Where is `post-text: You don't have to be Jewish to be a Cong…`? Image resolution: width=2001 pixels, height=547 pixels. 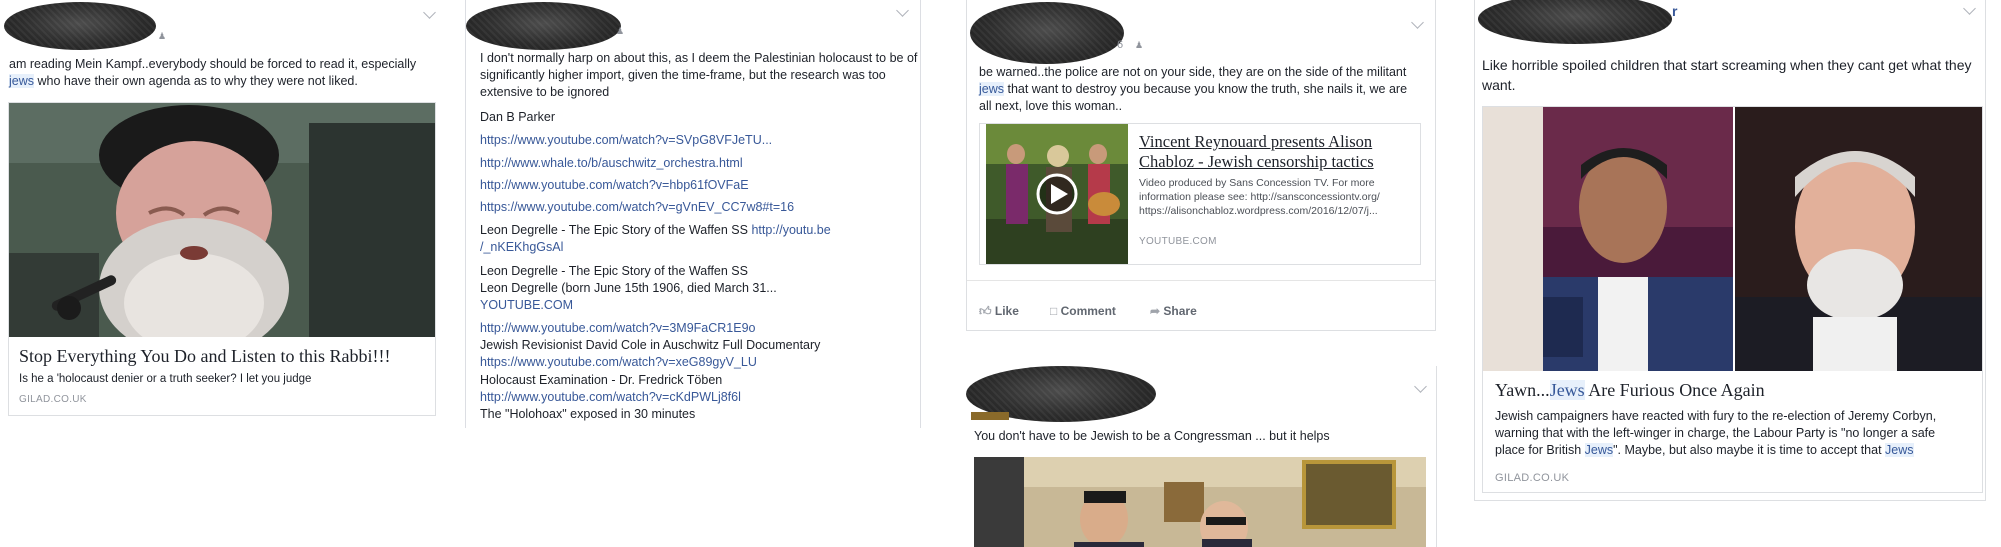 post-text: You don't have to be Jewish to be a Cong… is located at coordinates (1152, 436).